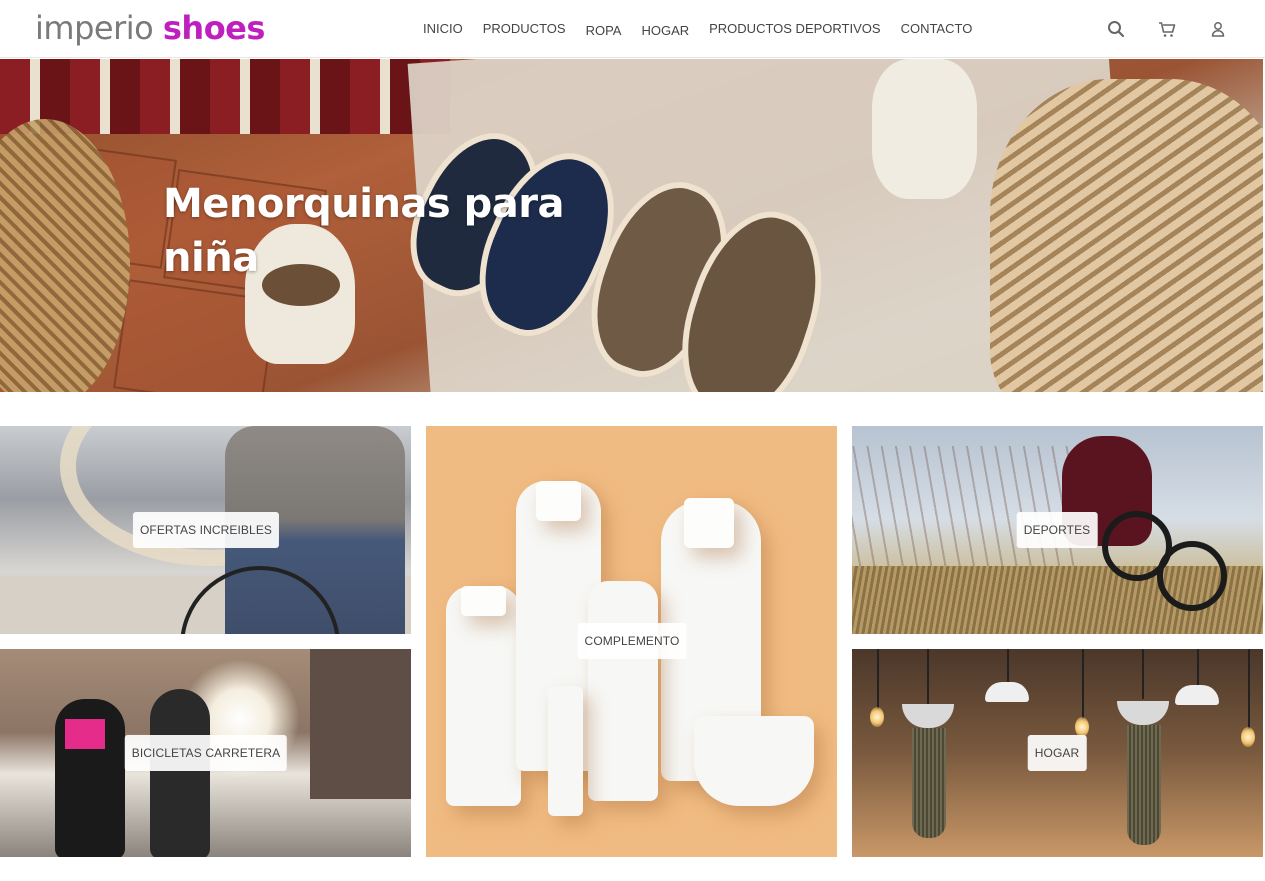  Describe the element at coordinates (754, 761) in the screenshot. I see `tile-image-jar` at that location.